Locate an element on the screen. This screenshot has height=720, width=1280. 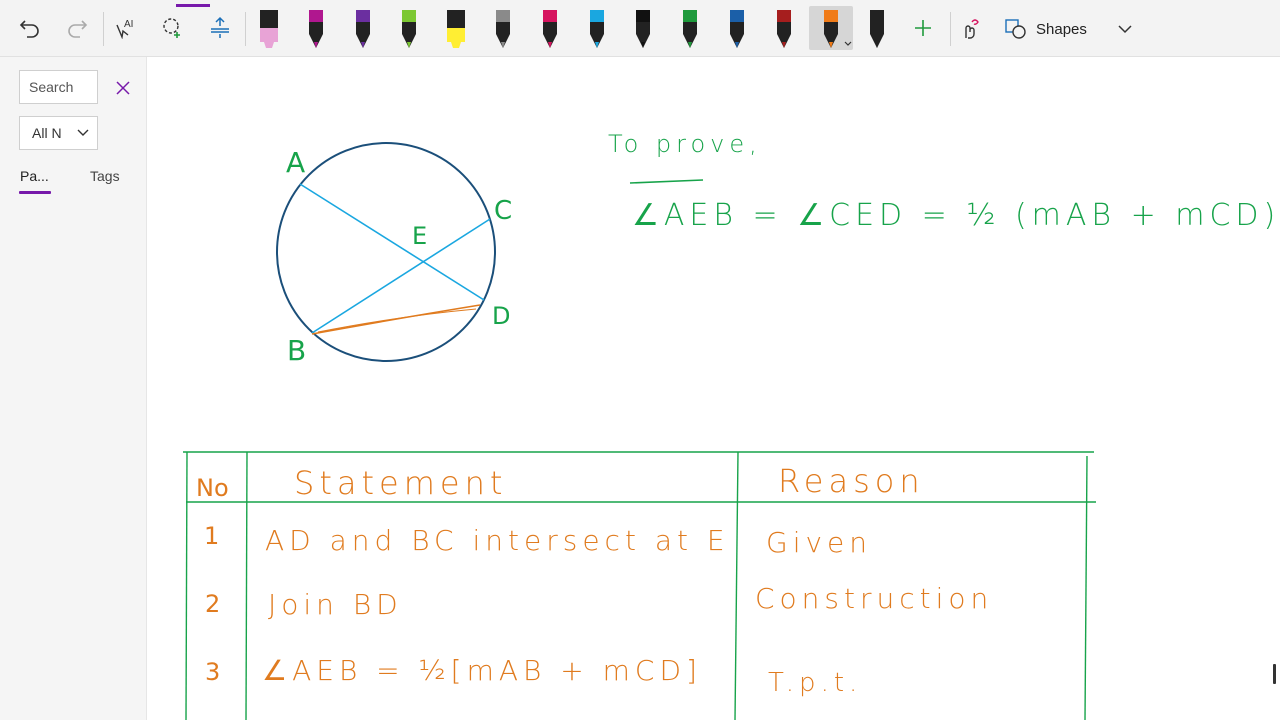
sidebar: Search All N Pa... Tags is located at coordinates (73, 388).